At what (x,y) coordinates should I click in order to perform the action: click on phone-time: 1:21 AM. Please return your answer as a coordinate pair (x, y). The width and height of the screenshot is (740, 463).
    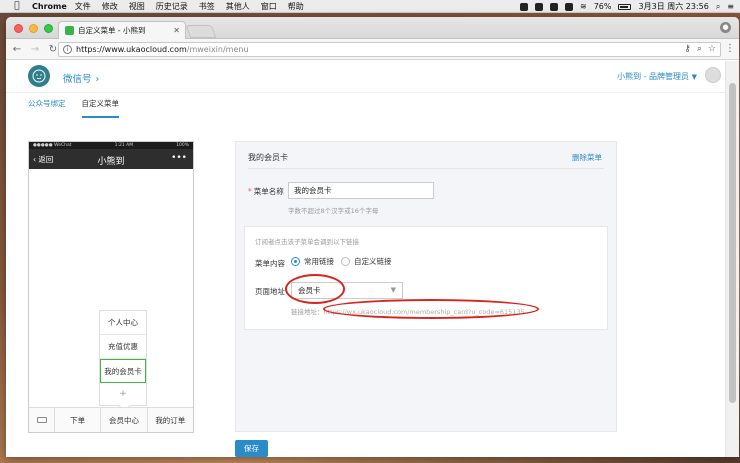
    Looking at the image, I should click on (124, 145).